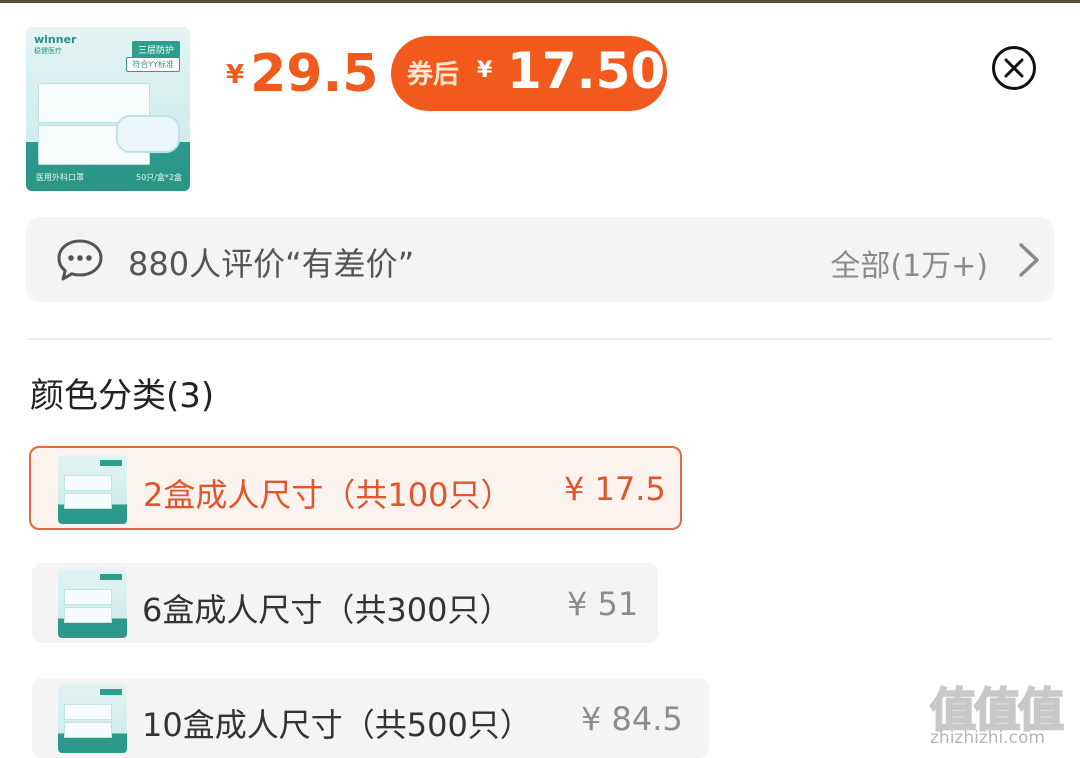 The width and height of the screenshot is (1080, 758). What do you see at coordinates (987, 738) in the screenshot?
I see `watermark-site: zhizhizhi.com` at bounding box center [987, 738].